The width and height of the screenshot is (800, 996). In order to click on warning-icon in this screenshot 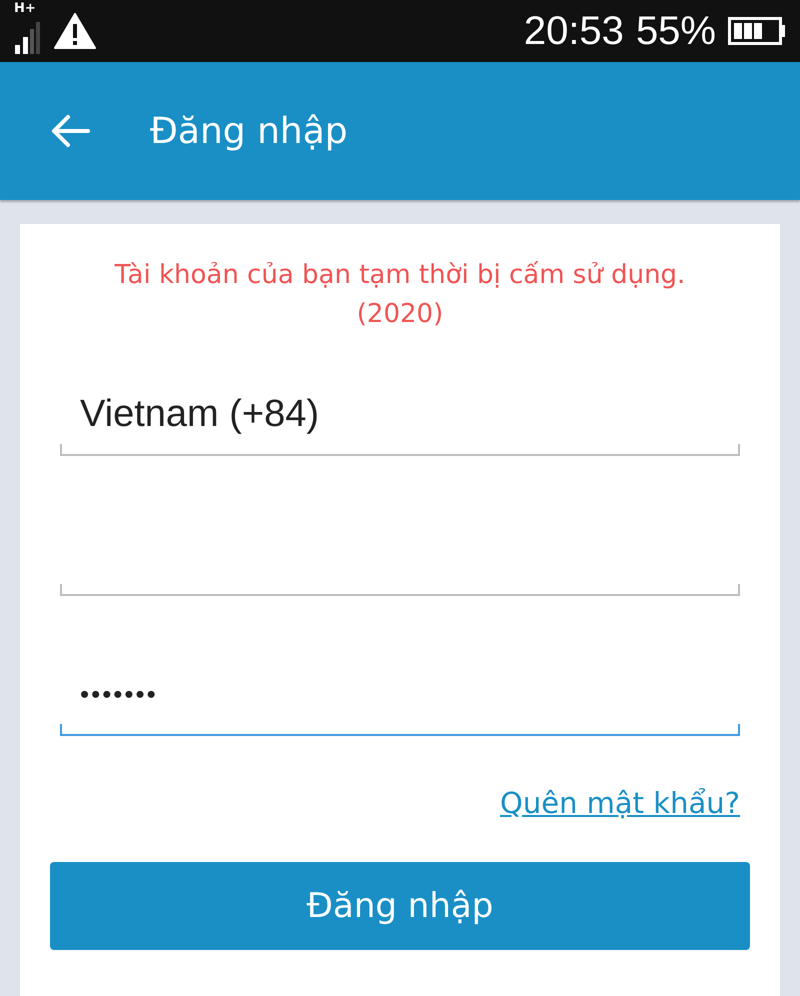, I will do `click(75, 31)`.